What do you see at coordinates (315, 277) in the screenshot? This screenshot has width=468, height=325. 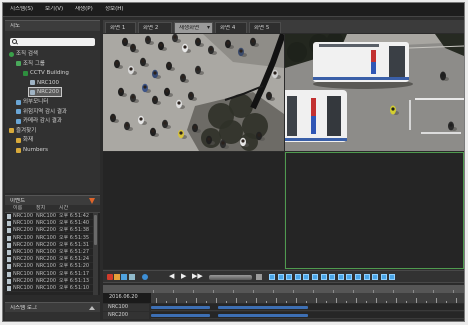 I see `layout-10-icon` at bounding box center [315, 277].